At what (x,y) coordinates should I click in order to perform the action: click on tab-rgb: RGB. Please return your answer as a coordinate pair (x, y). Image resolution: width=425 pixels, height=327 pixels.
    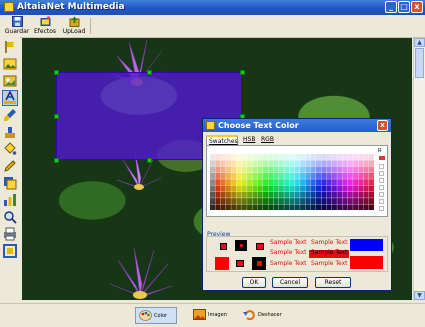
    Looking at the image, I should click on (269, 140).